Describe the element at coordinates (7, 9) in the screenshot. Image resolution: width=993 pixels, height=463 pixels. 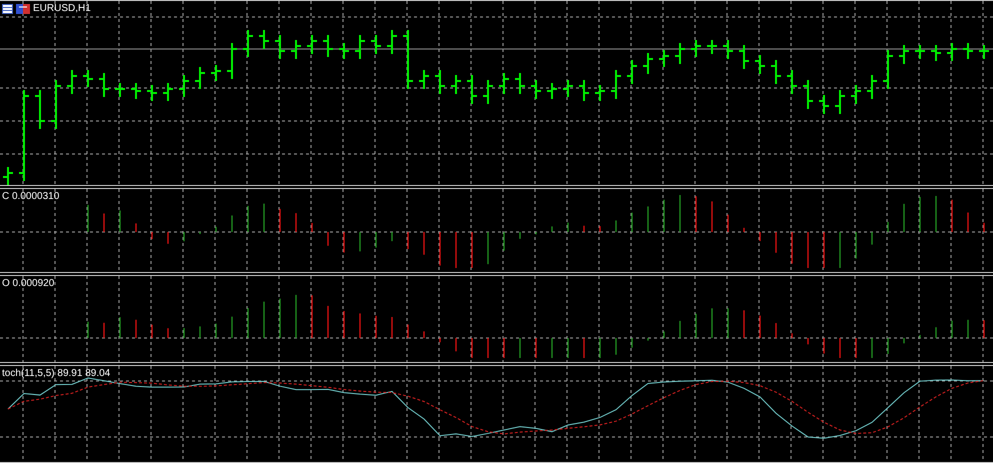
I see `window-icon` at that location.